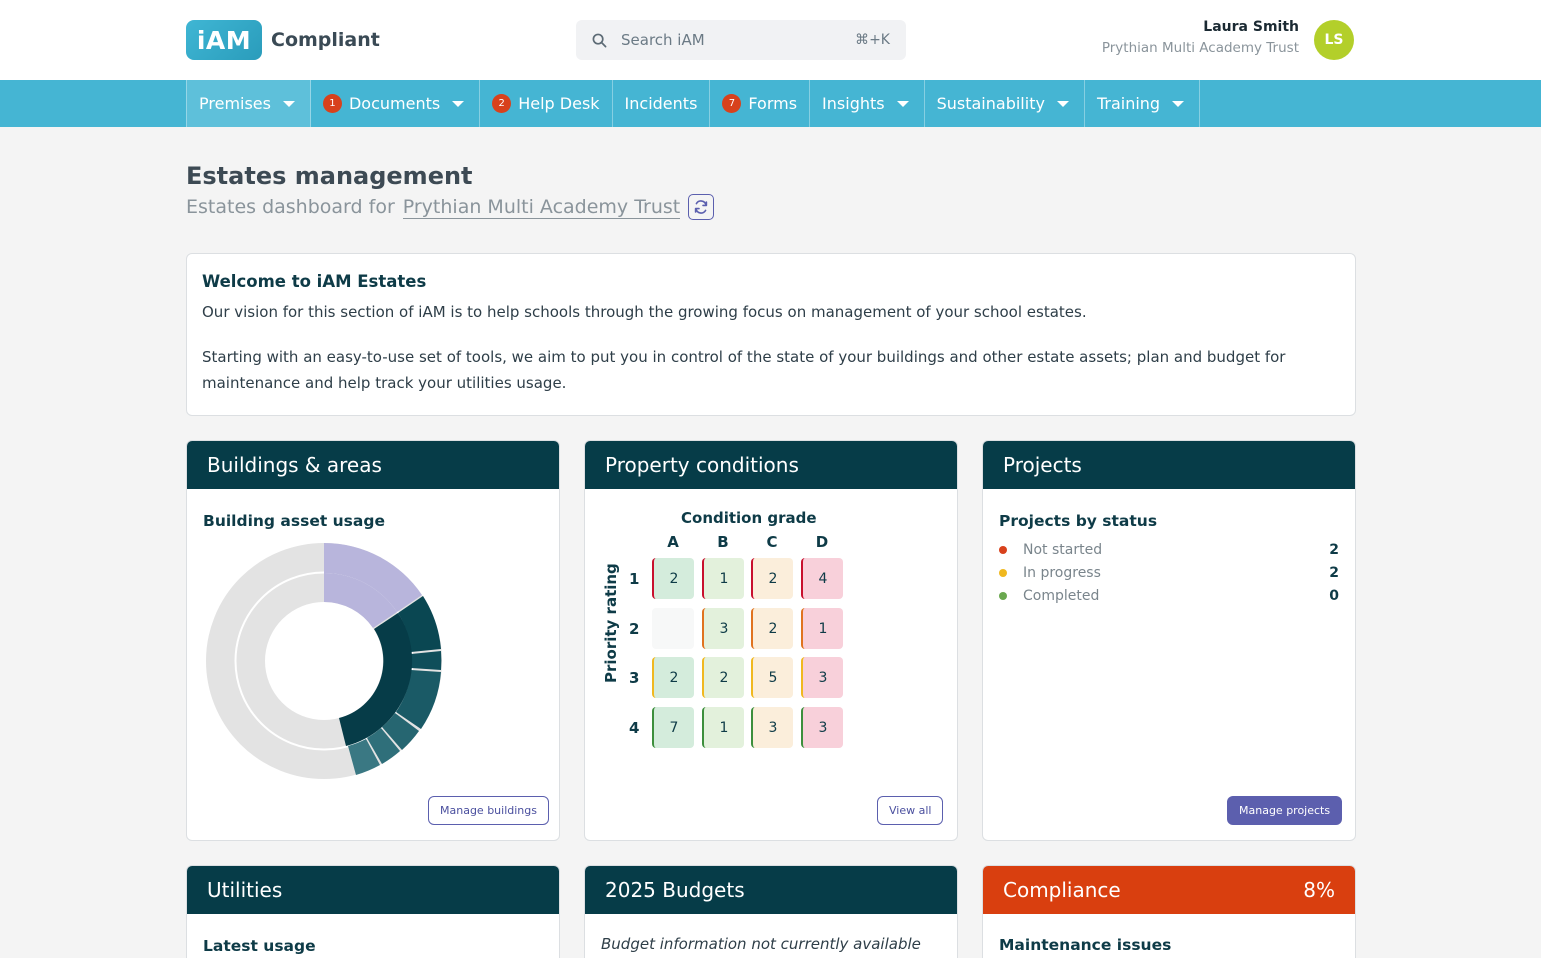 Image resolution: width=1541 pixels, height=958 pixels. What do you see at coordinates (332, 103) in the screenshot?
I see `count-badge: 1` at bounding box center [332, 103].